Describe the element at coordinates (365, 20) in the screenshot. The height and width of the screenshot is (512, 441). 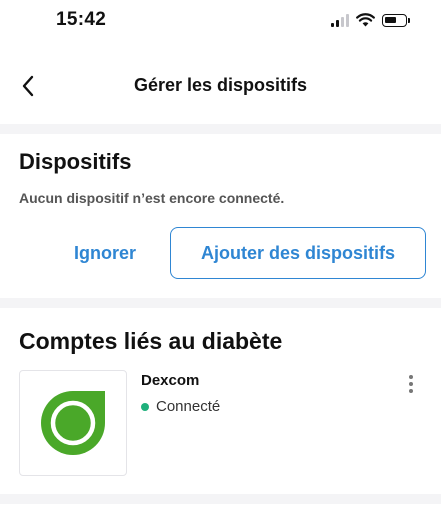
I see `wifi-icon` at that location.